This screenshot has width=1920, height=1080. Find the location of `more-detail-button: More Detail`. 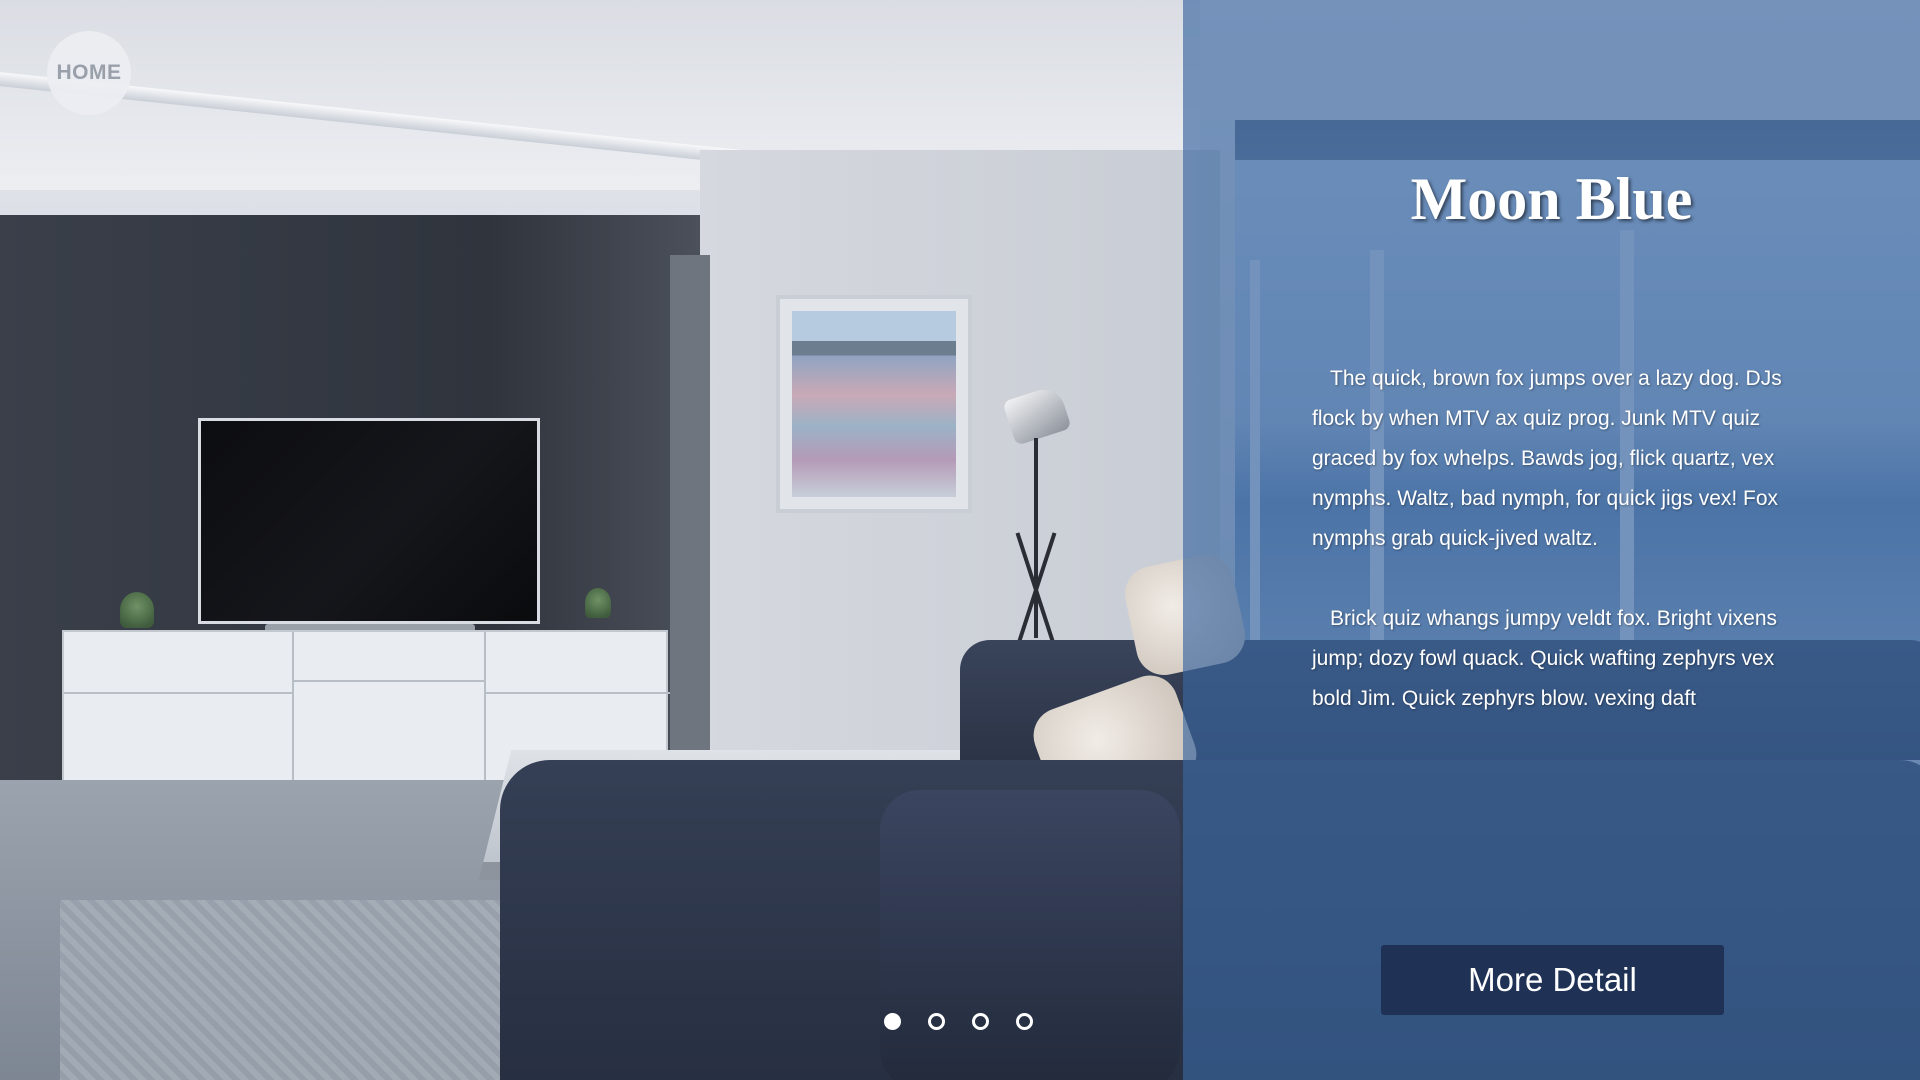

more-detail-button: More Detail is located at coordinates (1552, 980).